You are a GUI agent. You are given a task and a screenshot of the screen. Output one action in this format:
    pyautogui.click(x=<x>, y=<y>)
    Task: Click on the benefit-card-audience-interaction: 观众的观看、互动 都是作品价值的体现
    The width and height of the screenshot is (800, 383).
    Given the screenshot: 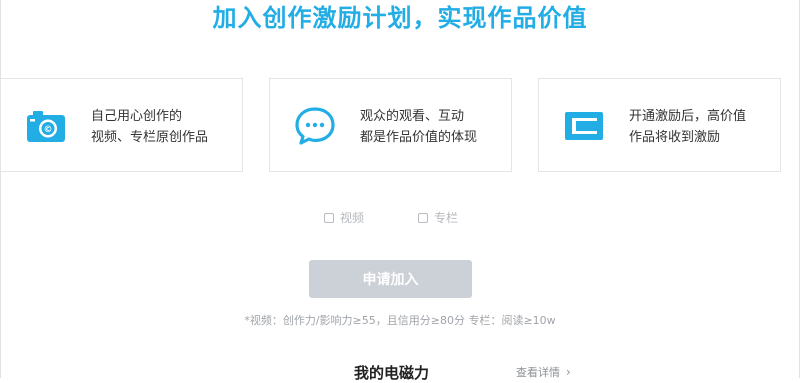 What is the action you would take?
    pyautogui.click(x=390, y=125)
    